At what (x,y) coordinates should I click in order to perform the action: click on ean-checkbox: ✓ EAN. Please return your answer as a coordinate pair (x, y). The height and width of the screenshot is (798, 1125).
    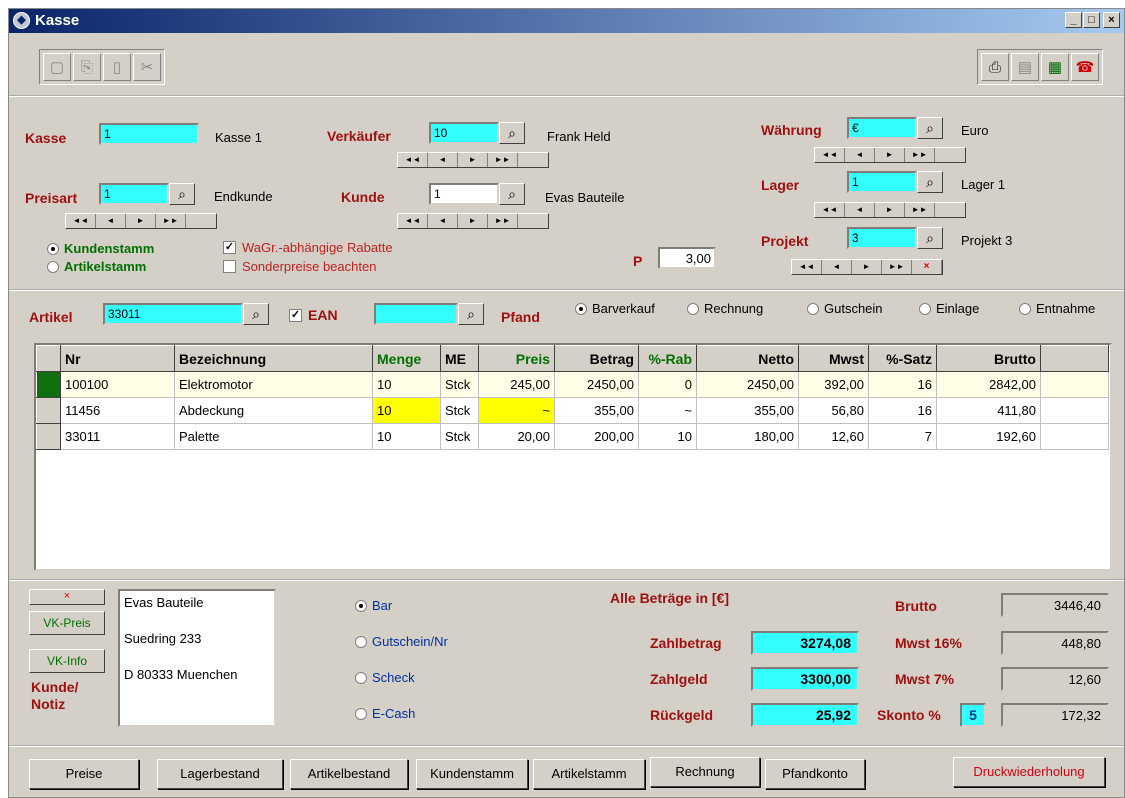
    Looking at the image, I should click on (313, 315).